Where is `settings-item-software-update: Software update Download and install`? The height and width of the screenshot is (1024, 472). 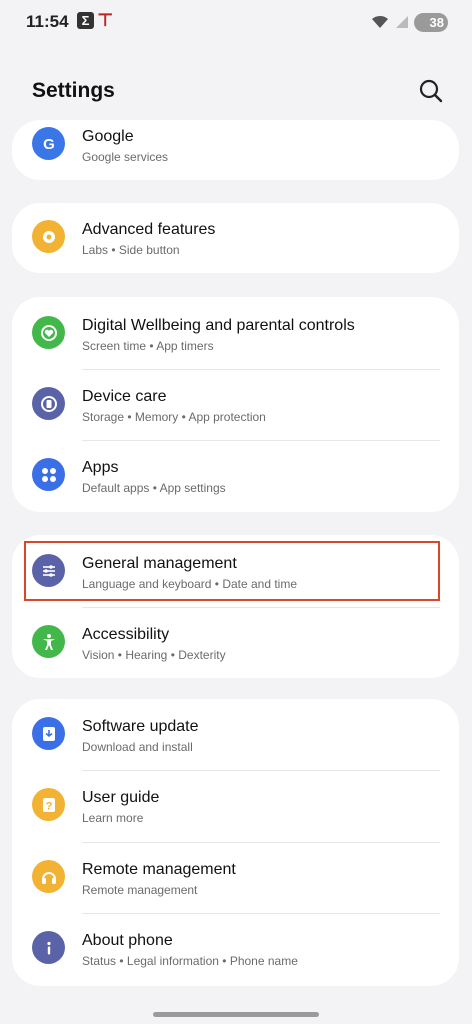 settings-item-software-update: Software update Download and install is located at coordinates (235, 735).